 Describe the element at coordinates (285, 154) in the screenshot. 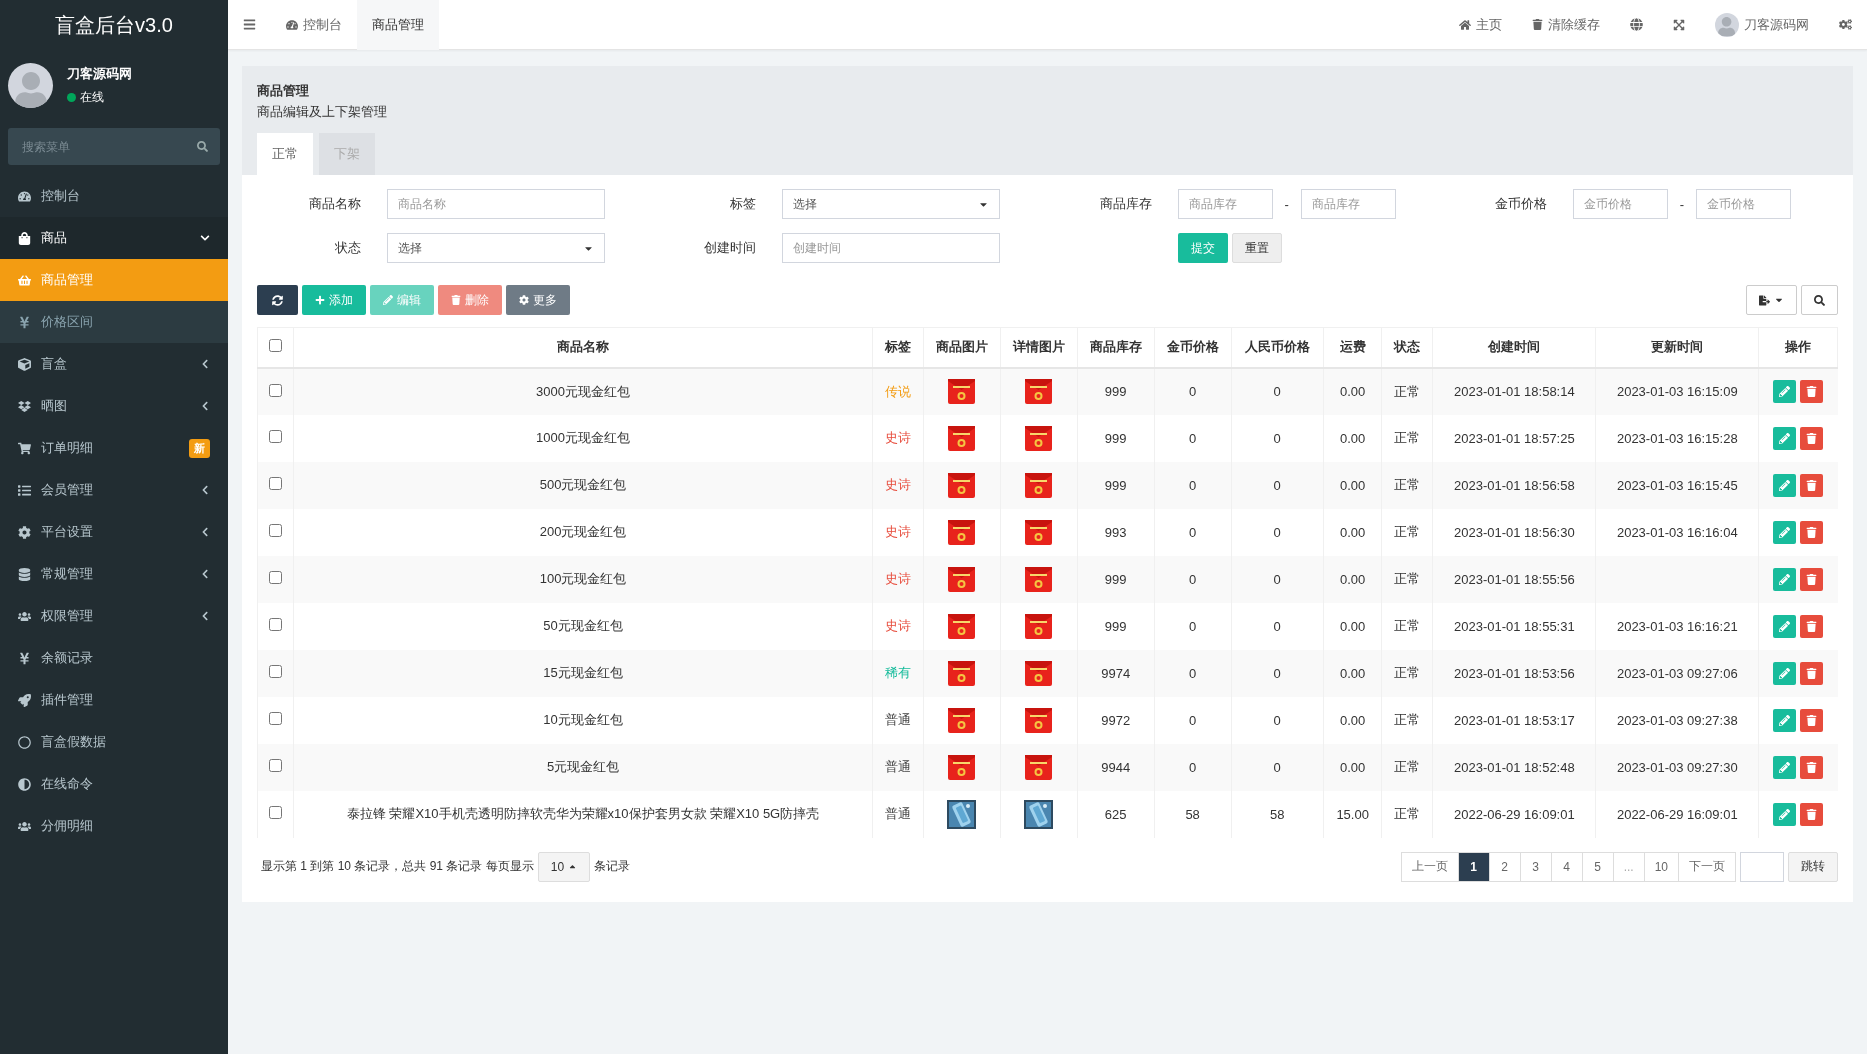

I see `status-tab: 正常` at that location.